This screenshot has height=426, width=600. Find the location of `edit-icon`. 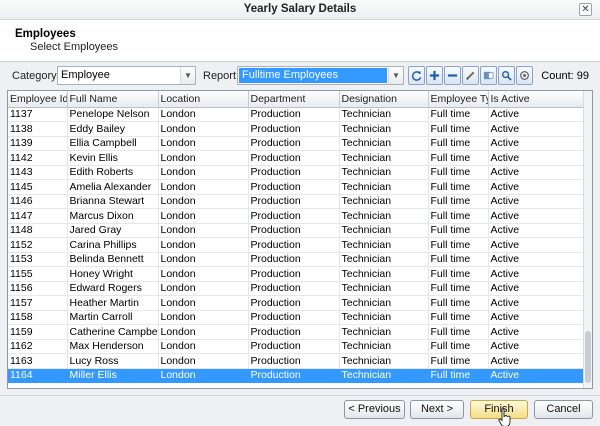

edit-icon is located at coordinates (470, 75).